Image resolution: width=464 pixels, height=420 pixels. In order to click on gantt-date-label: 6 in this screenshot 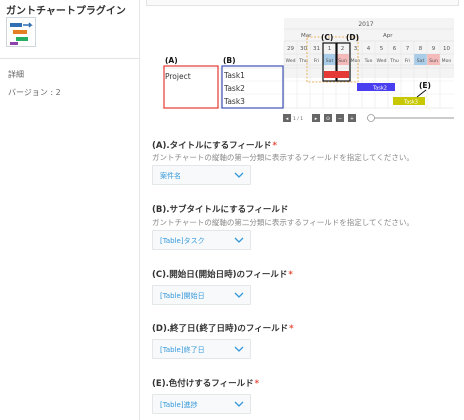, I will do `click(395, 49)`.